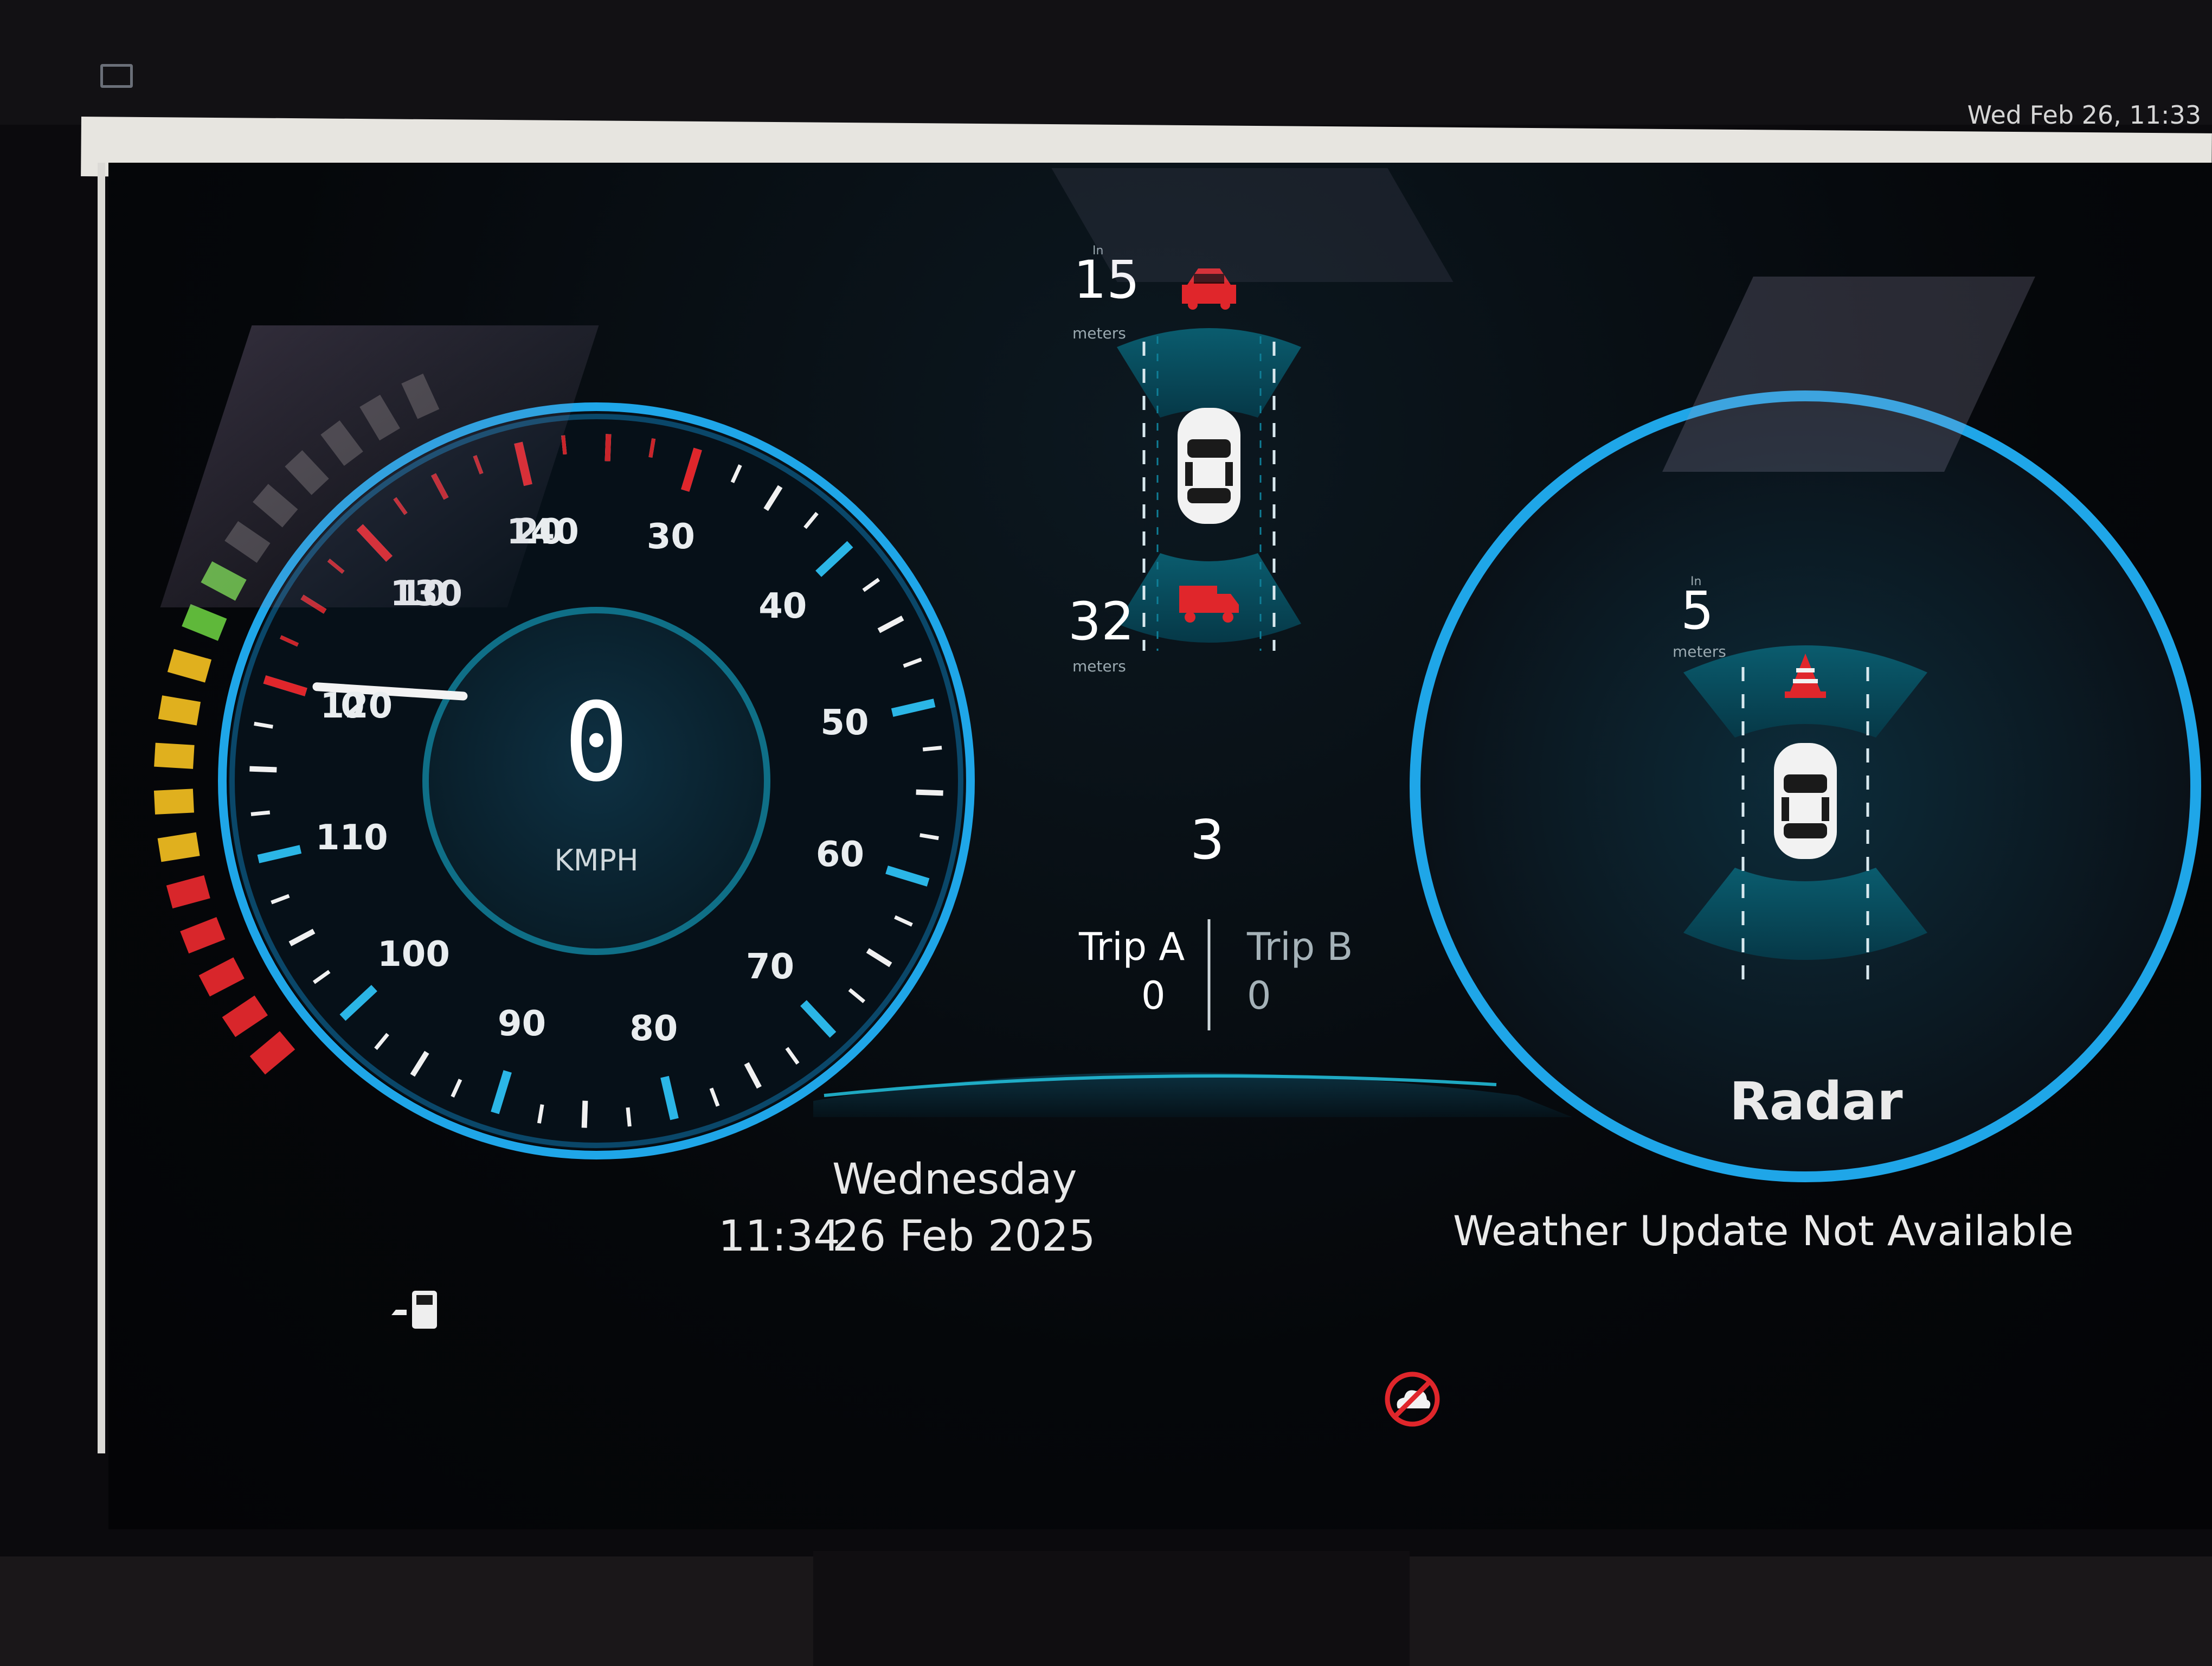 The image size is (2212, 1666). Describe the element at coordinates (1209, 289) in the screenshot. I see `front-vehicle-icon` at that location.